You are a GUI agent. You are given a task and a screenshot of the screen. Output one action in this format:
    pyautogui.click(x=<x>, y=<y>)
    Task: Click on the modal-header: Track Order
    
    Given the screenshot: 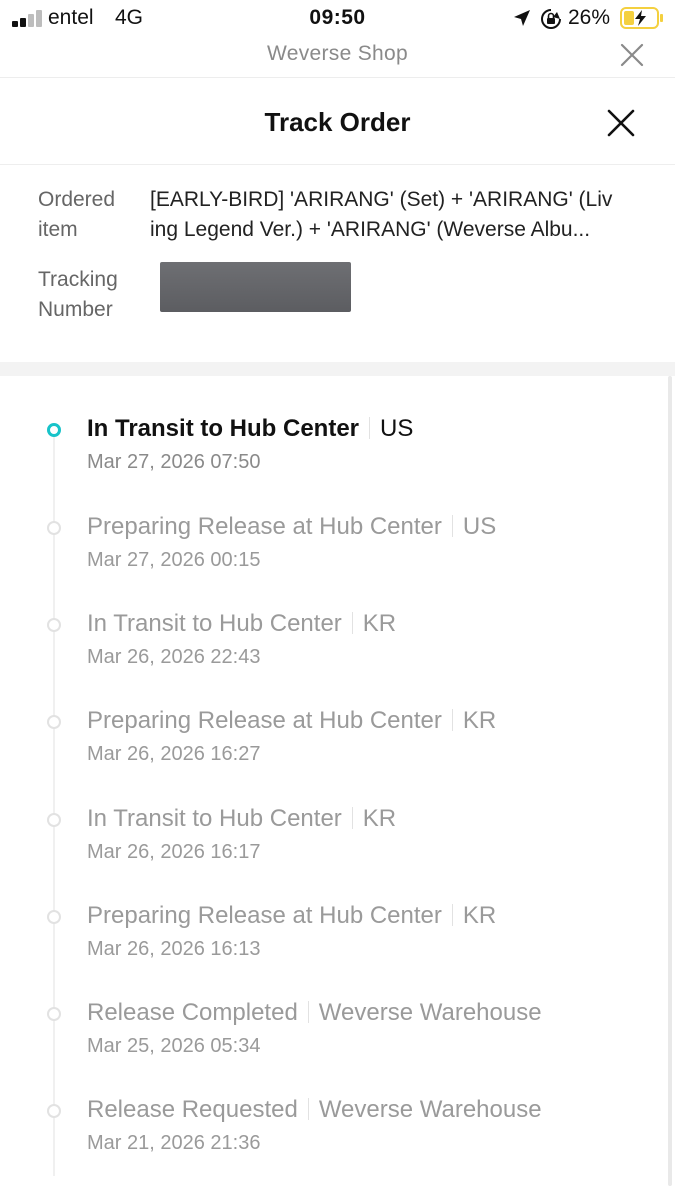 What is the action you would take?
    pyautogui.click(x=337, y=122)
    